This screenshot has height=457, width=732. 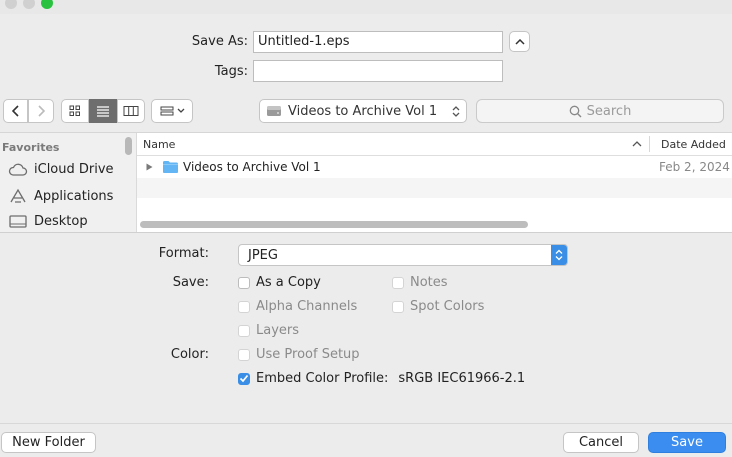 I want to click on disclosure-triangle-icon, so click(x=149, y=167).